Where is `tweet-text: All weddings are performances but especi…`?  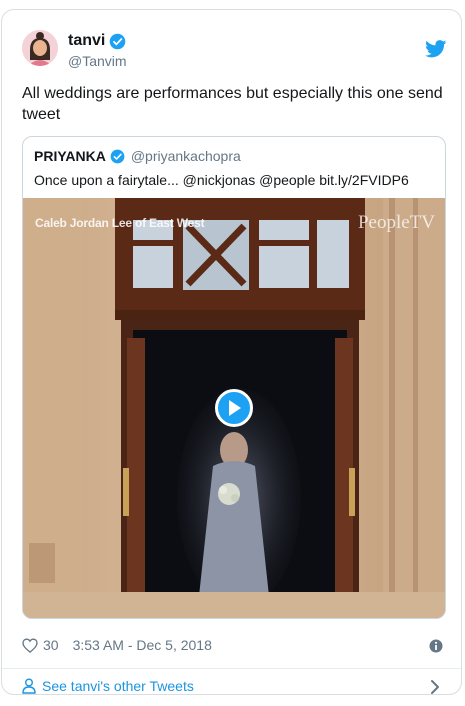
tweet-text: All weddings are performances but especi… is located at coordinates (232, 104).